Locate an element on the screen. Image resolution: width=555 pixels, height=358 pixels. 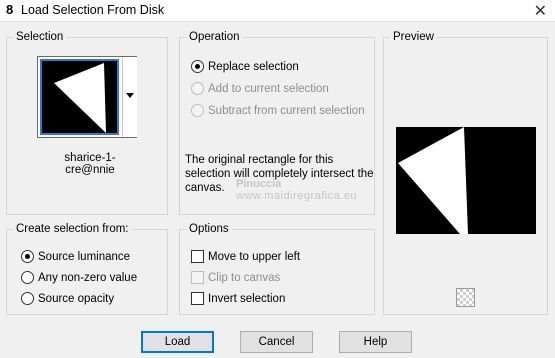
radio-replace-selection: Replace selection is located at coordinates (245, 66).